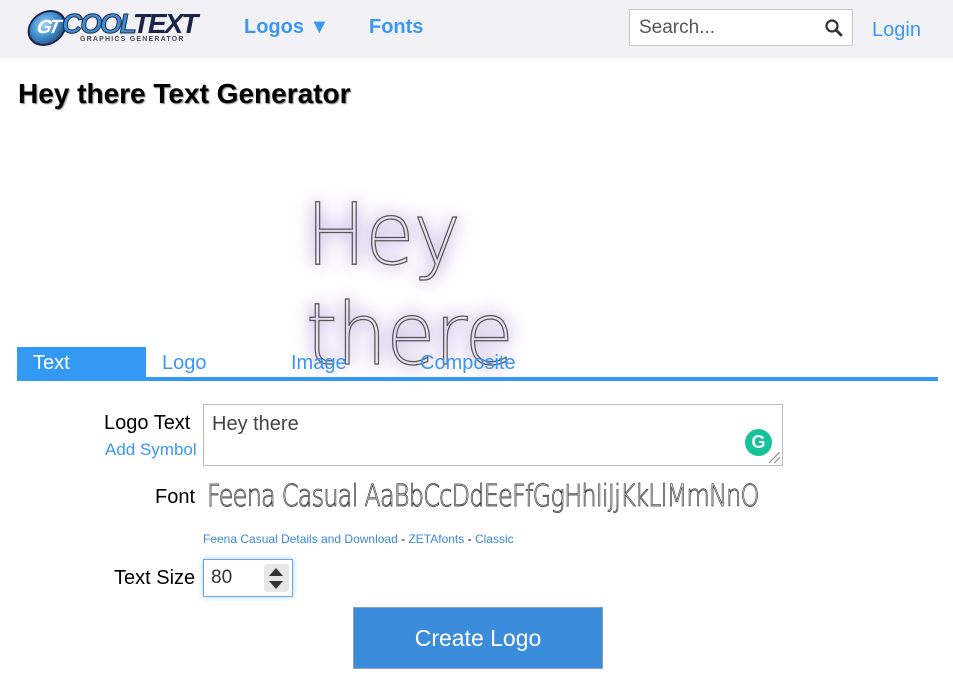  What do you see at coordinates (300, 539) in the screenshot?
I see `font-details-link: Feena Casual Details and Download` at bounding box center [300, 539].